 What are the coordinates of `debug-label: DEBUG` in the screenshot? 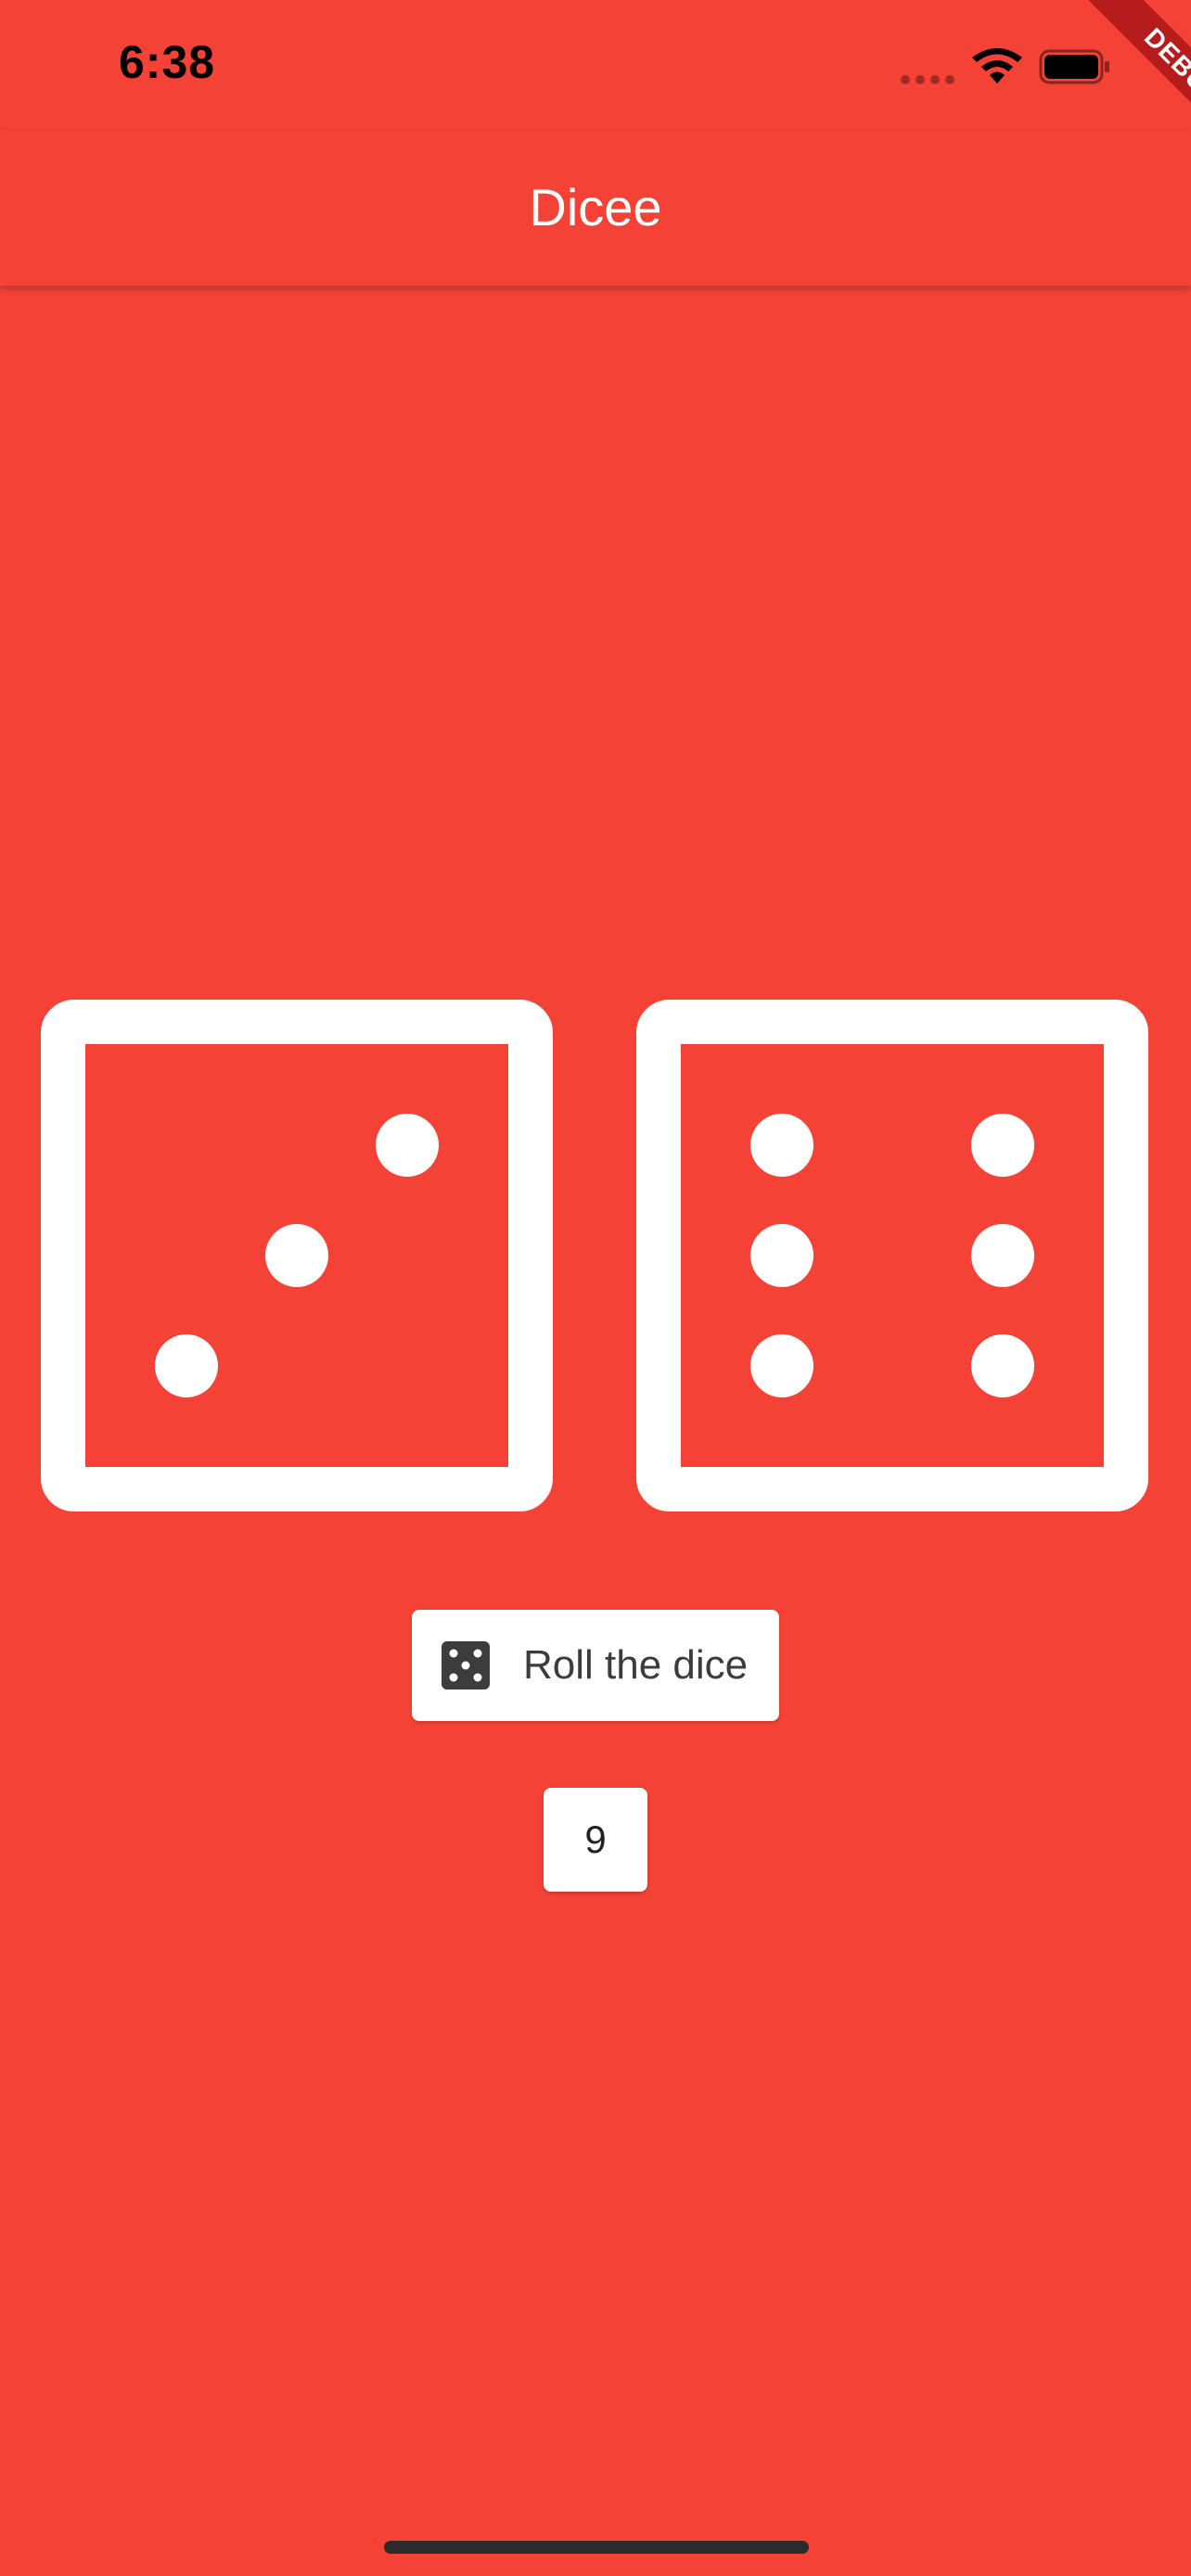 It's located at (1131, 84).